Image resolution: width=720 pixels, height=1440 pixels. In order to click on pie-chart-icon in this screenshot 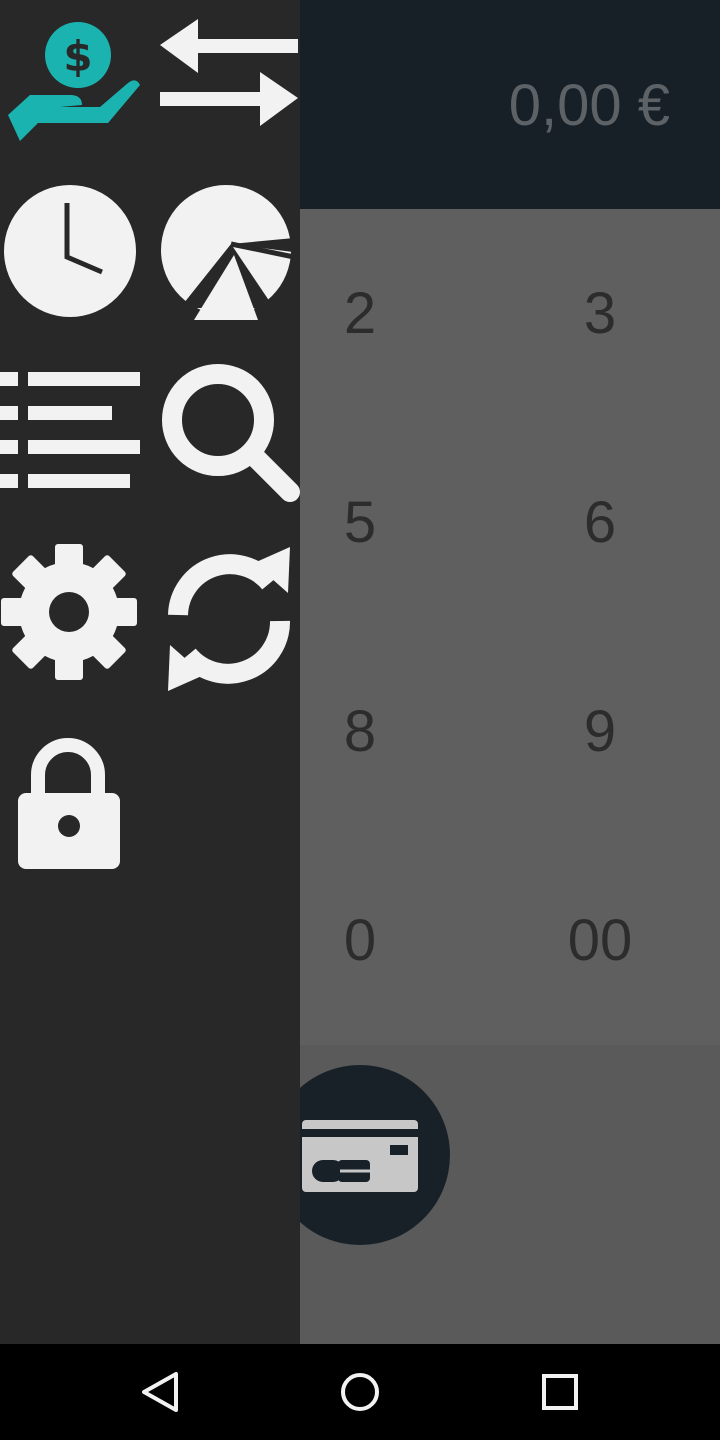, I will do `click(228, 252)`.